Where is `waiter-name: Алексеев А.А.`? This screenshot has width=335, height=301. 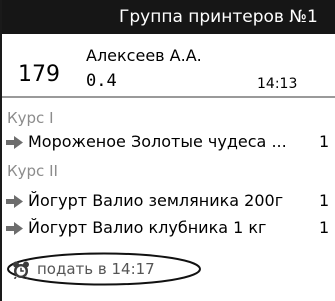 waiter-name: Алексеев А.А. is located at coordinates (144, 55).